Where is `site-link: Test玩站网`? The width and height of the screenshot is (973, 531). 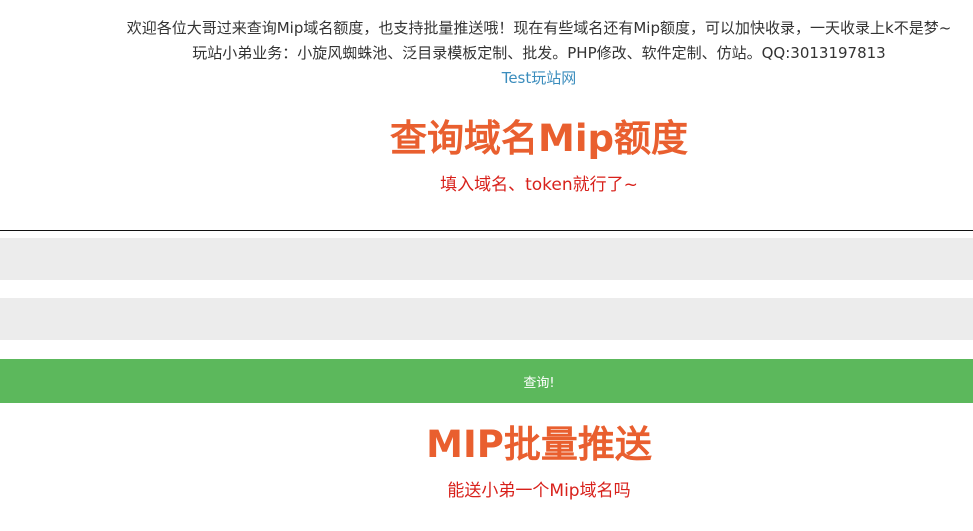
site-link: Test玩站网 is located at coordinates (486, 78).